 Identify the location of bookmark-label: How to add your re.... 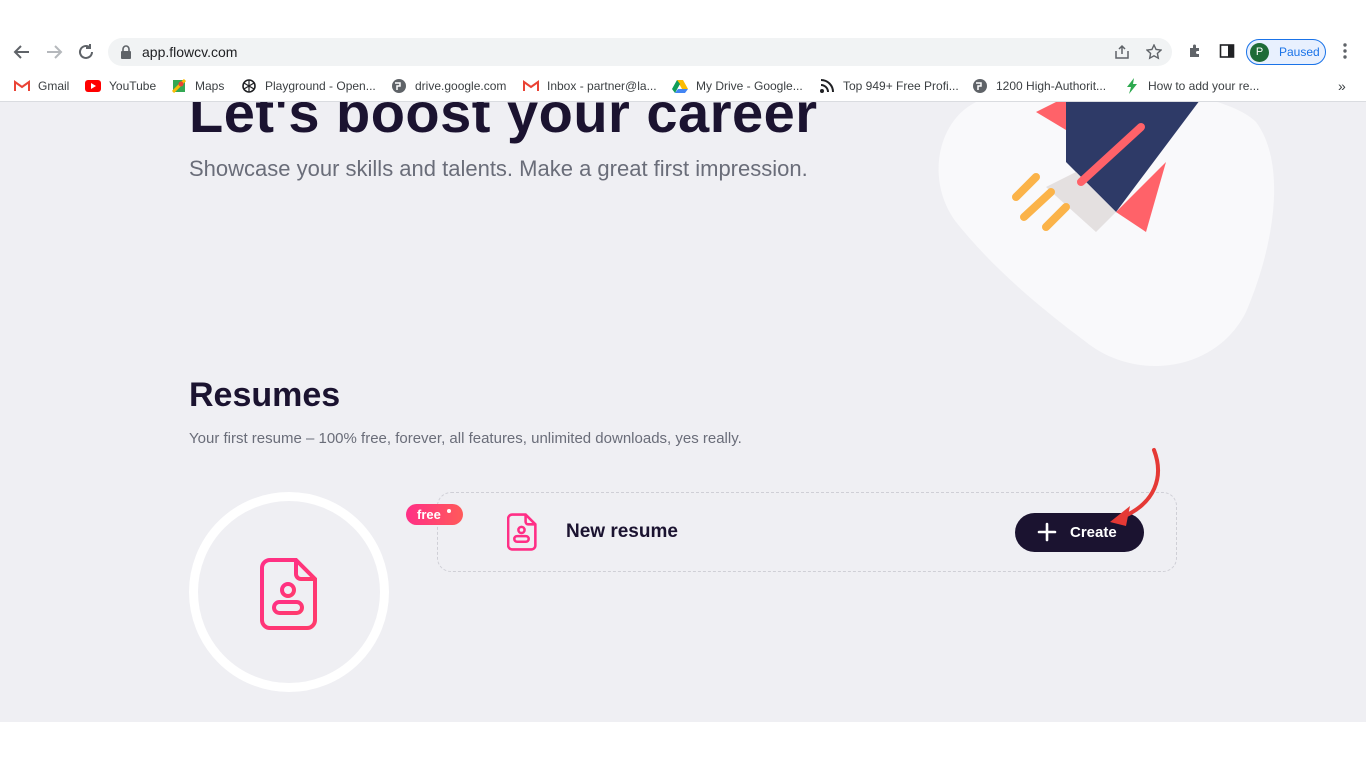
(1204, 86).